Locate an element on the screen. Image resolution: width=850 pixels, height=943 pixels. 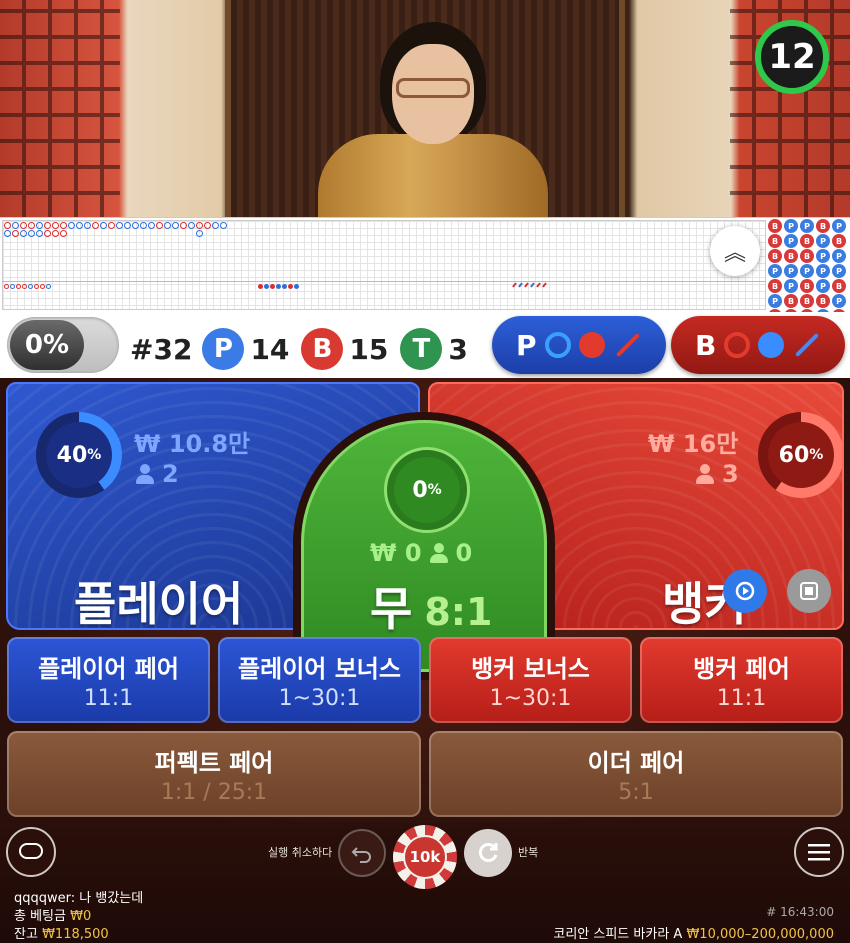
banker-percent-gauge: 60% is located at coordinates (800, 455).